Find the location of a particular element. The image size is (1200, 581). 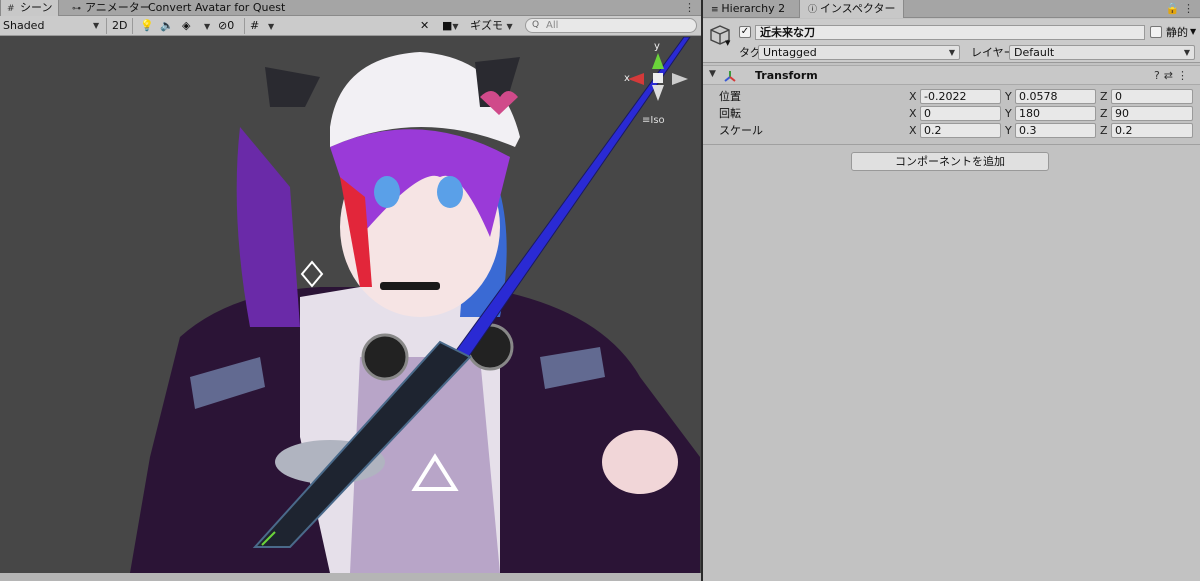

hierarchy-icon: ≡ is located at coordinates (716, 10).